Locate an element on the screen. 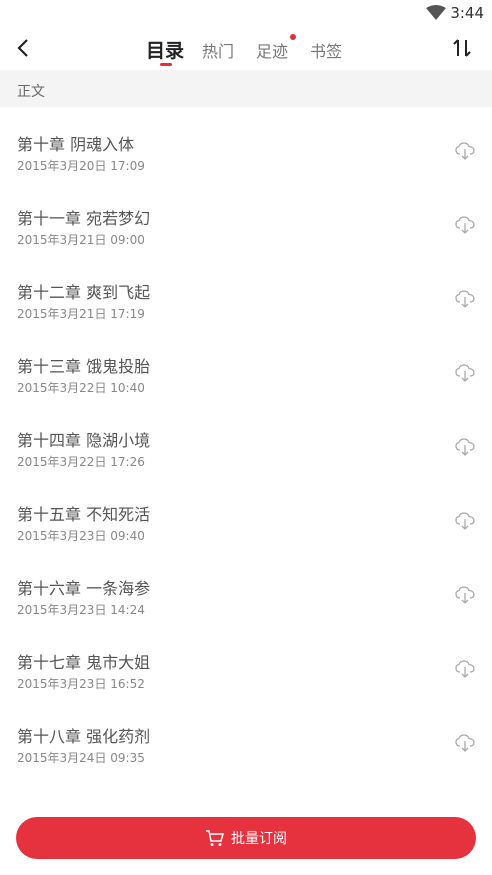 This screenshot has height=875, width=492. chapter-row: 第十一章 宛若梦幻 2015年3月21日 09:00 is located at coordinates (246, 218).